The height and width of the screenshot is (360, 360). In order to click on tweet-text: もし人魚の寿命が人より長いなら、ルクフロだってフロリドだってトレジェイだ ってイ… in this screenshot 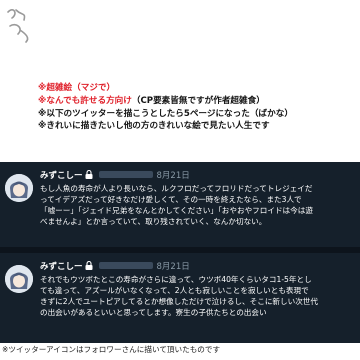, I will do `click(198, 205)`.